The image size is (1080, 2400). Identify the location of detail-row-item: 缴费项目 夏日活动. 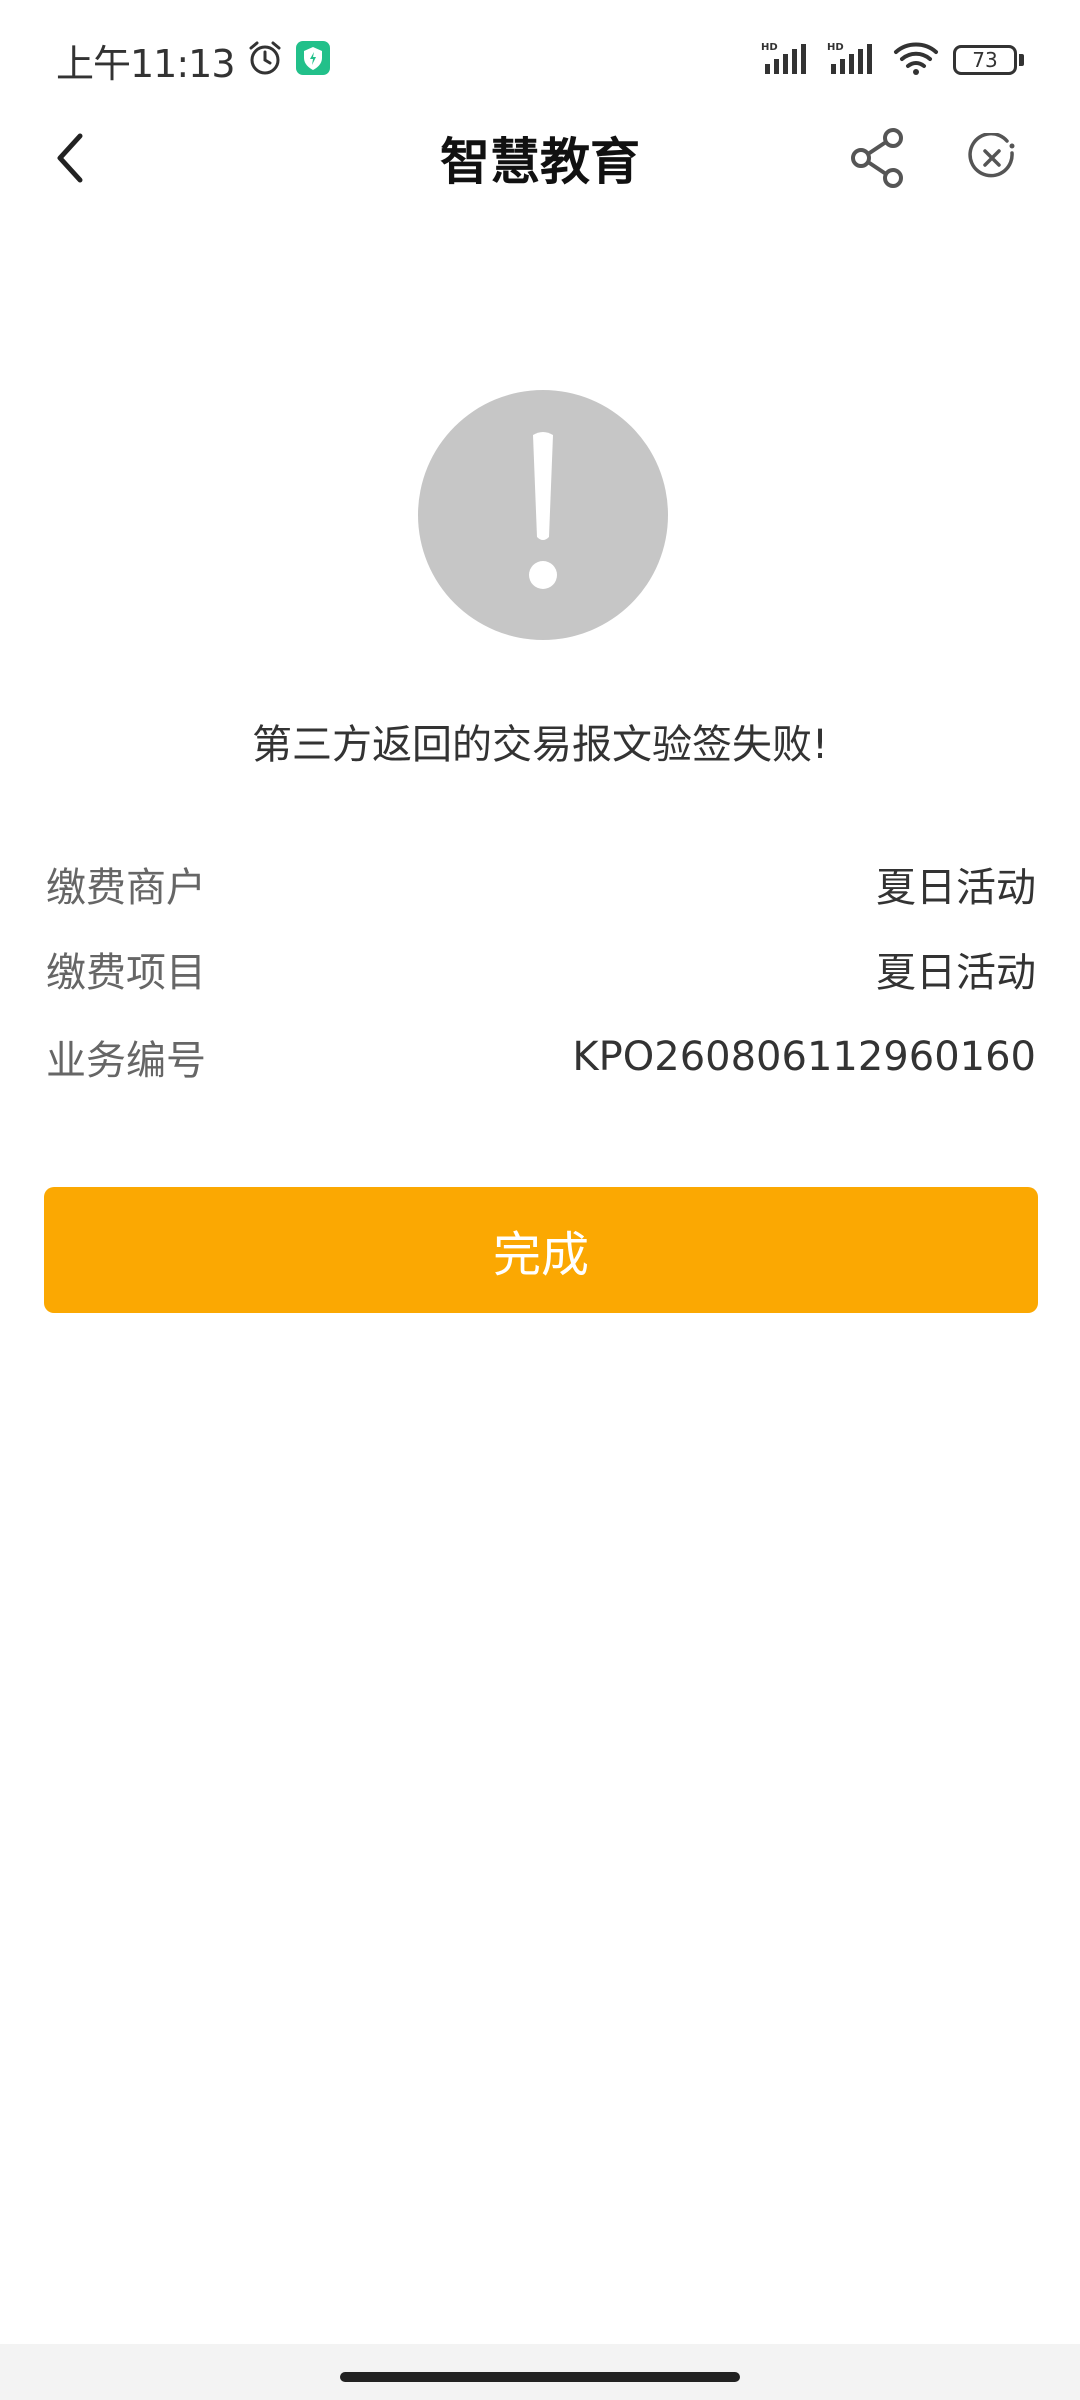
(541, 969).